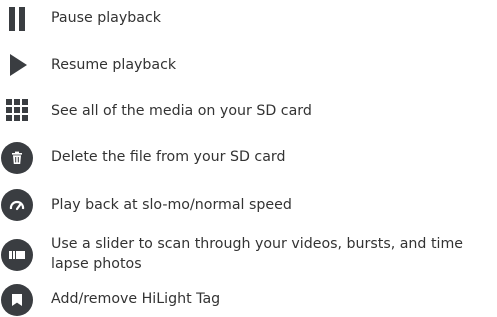 Image resolution: width=497 pixels, height=317 pixels. What do you see at coordinates (168, 157) in the screenshot?
I see `delete-label: Delete the file from your SD card` at bounding box center [168, 157].